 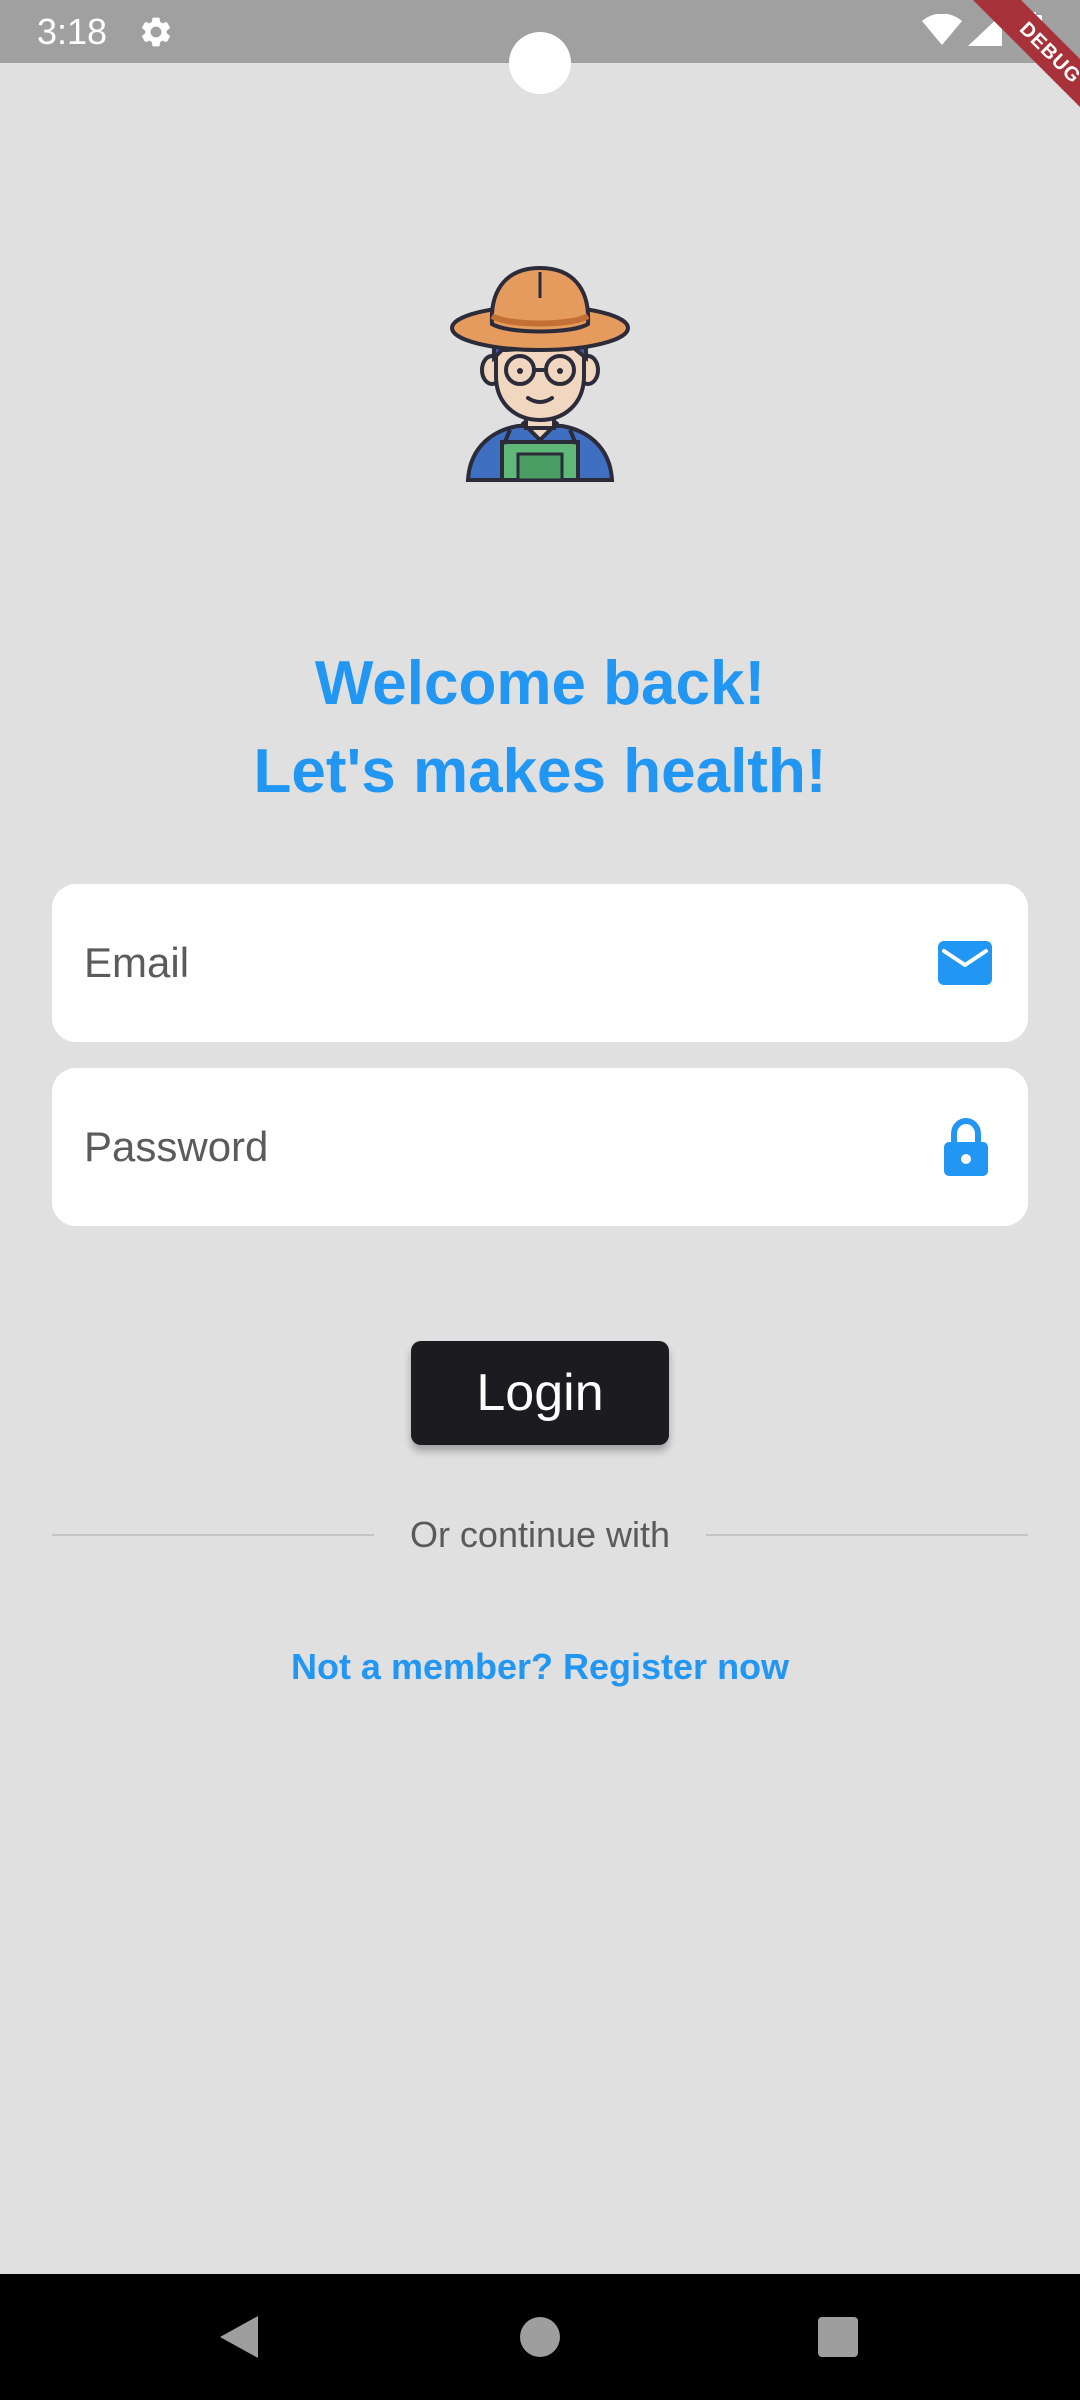 What do you see at coordinates (540, 1393) in the screenshot?
I see `login-button: Login` at bounding box center [540, 1393].